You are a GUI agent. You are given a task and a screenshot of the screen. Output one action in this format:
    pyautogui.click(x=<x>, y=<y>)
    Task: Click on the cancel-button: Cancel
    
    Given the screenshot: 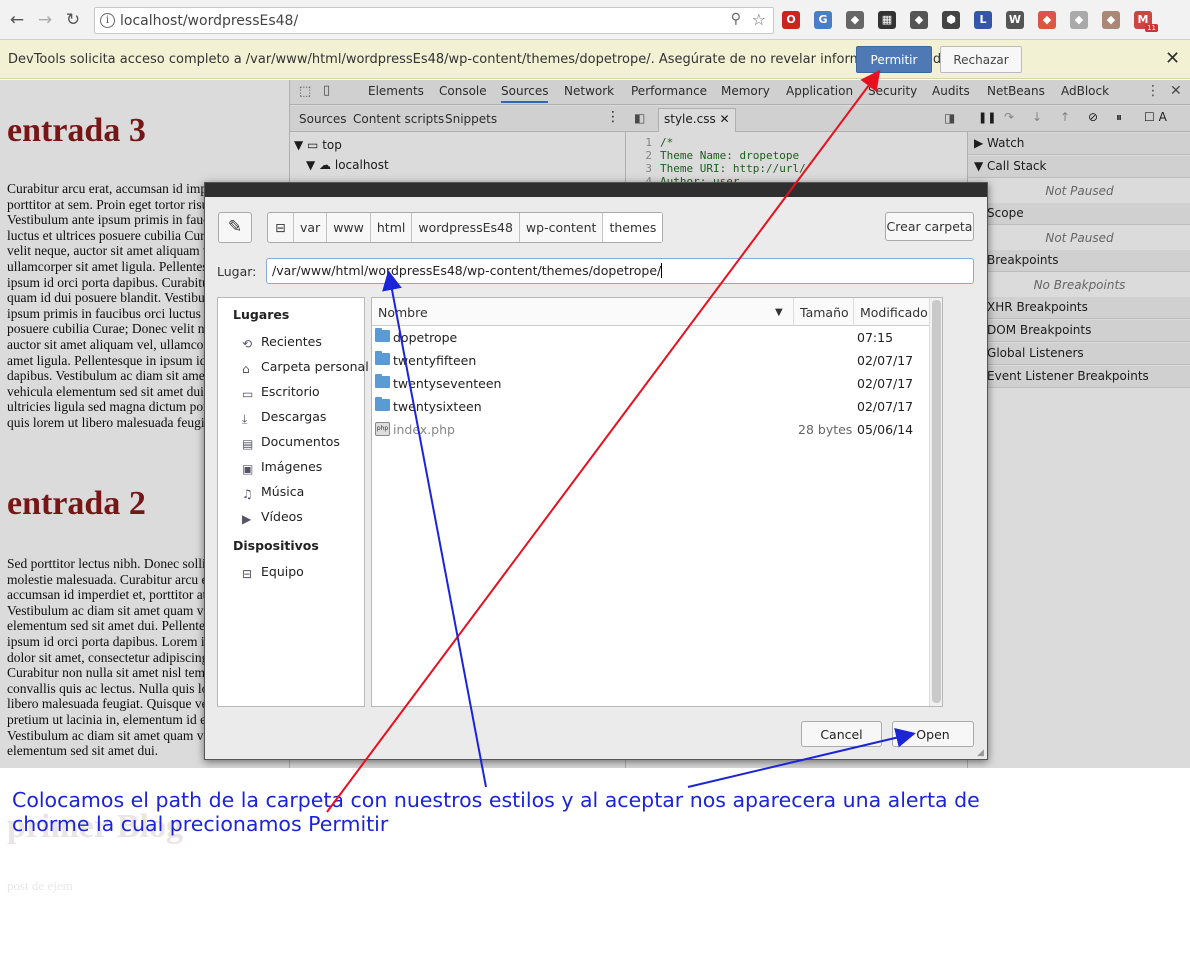 What is the action you would take?
    pyautogui.click(x=841, y=734)
    